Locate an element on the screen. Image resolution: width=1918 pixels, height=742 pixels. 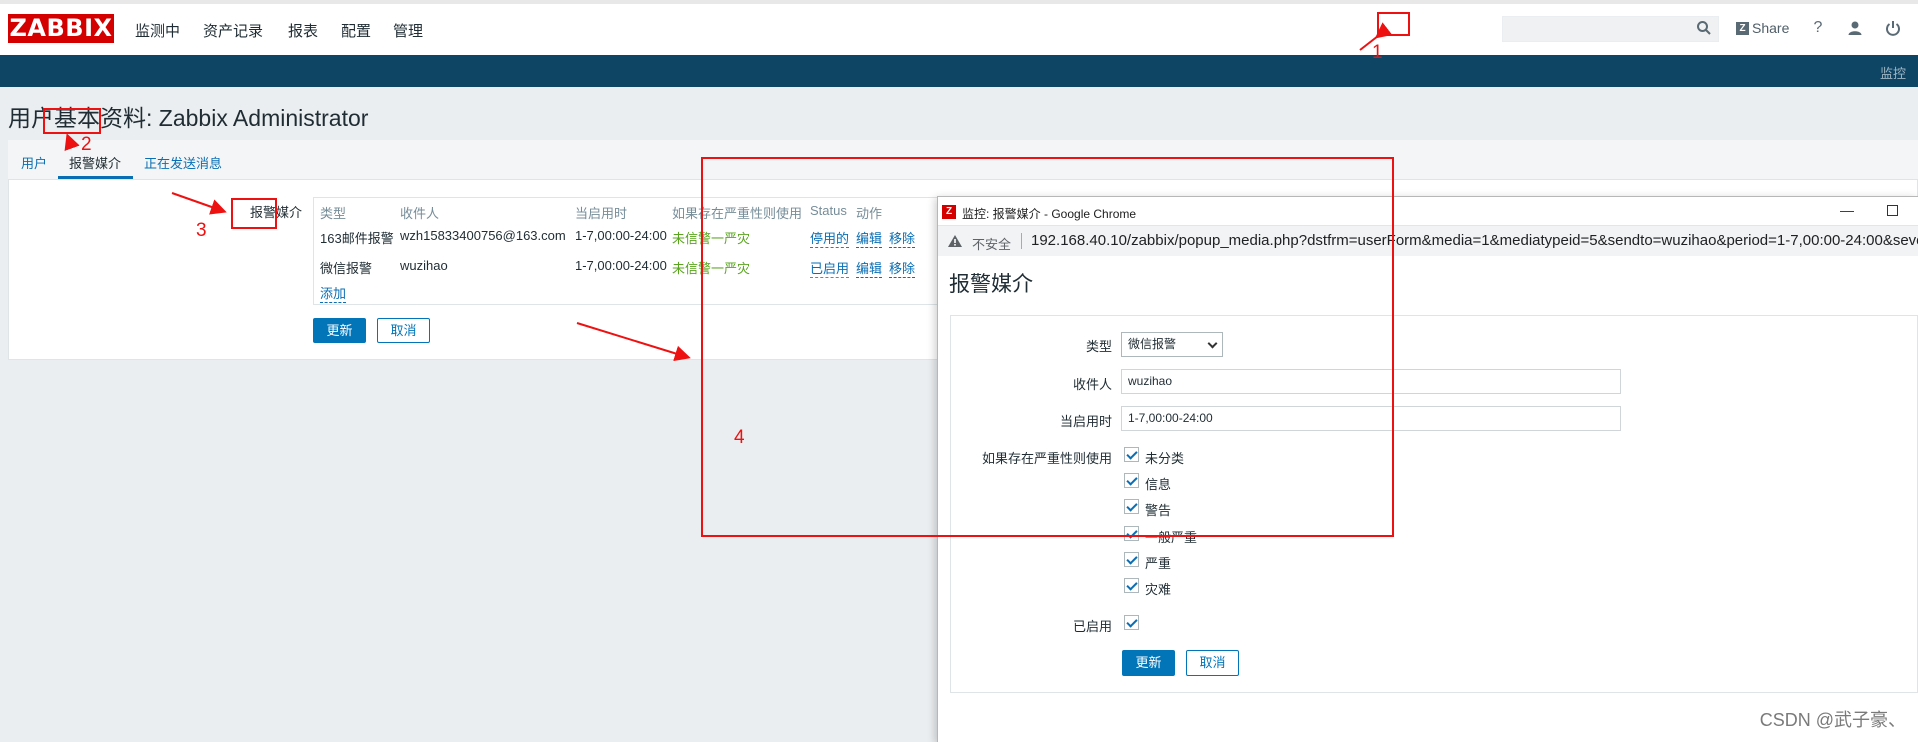
enabled-checkbox is located at coordinates (1131, 622).